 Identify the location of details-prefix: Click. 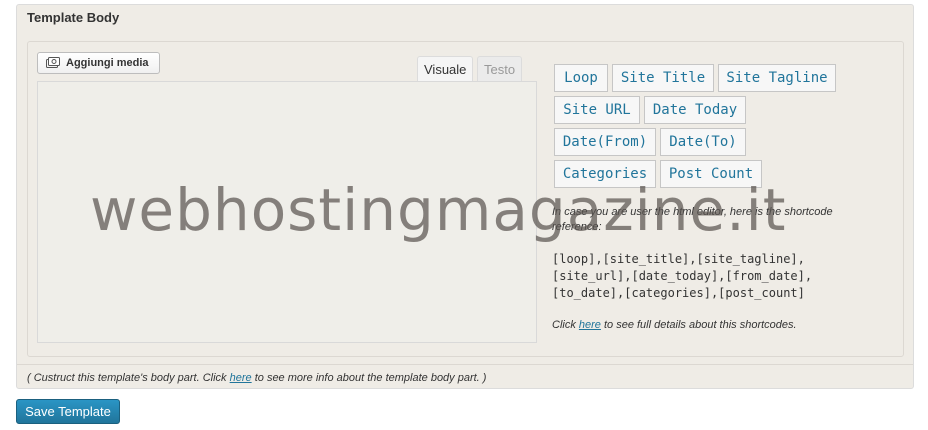
(565, 325).